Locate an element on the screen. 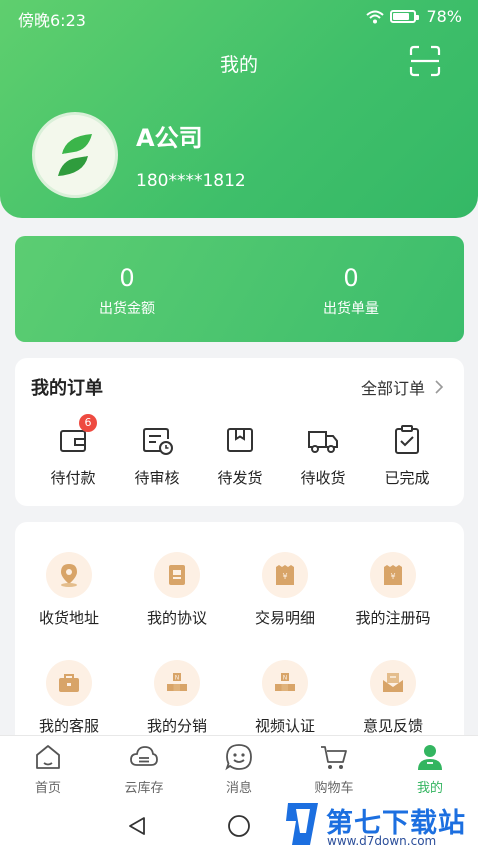 The height and width of the screenshot is (850, 478). tool-label: 意见反馈 is located at coordinates (392, 726).